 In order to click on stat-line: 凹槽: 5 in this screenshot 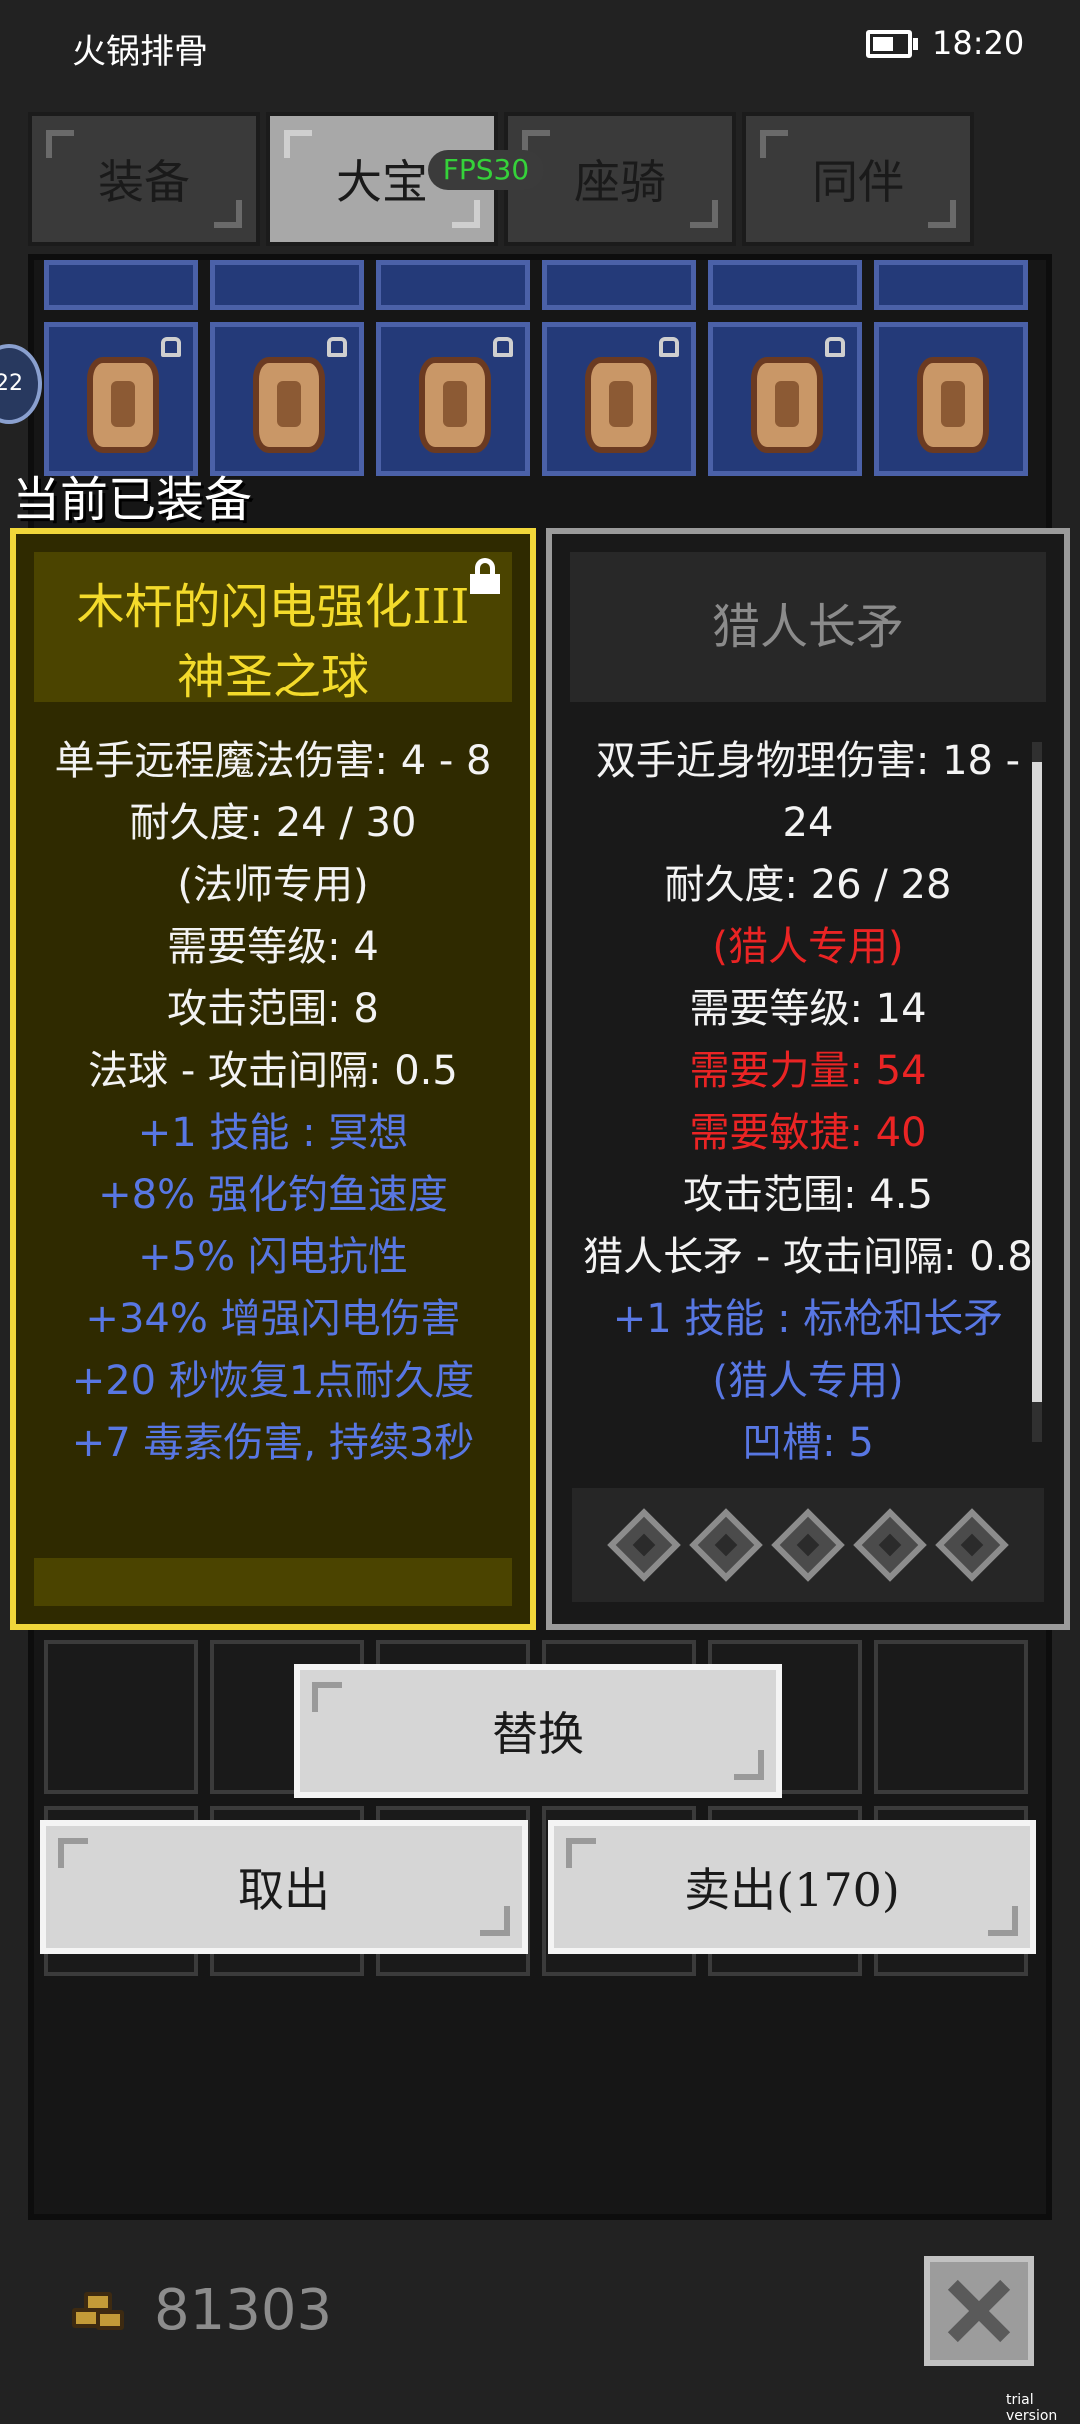, I will do `click(808, 1443)`.